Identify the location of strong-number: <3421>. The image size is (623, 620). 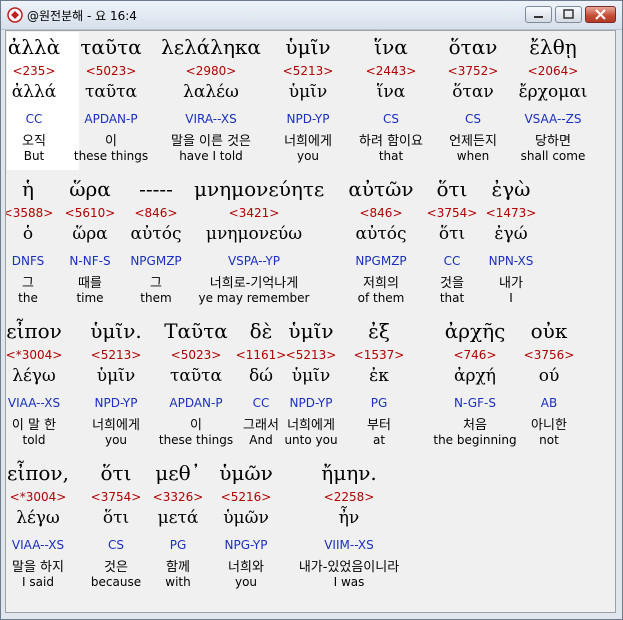
(254, 213).